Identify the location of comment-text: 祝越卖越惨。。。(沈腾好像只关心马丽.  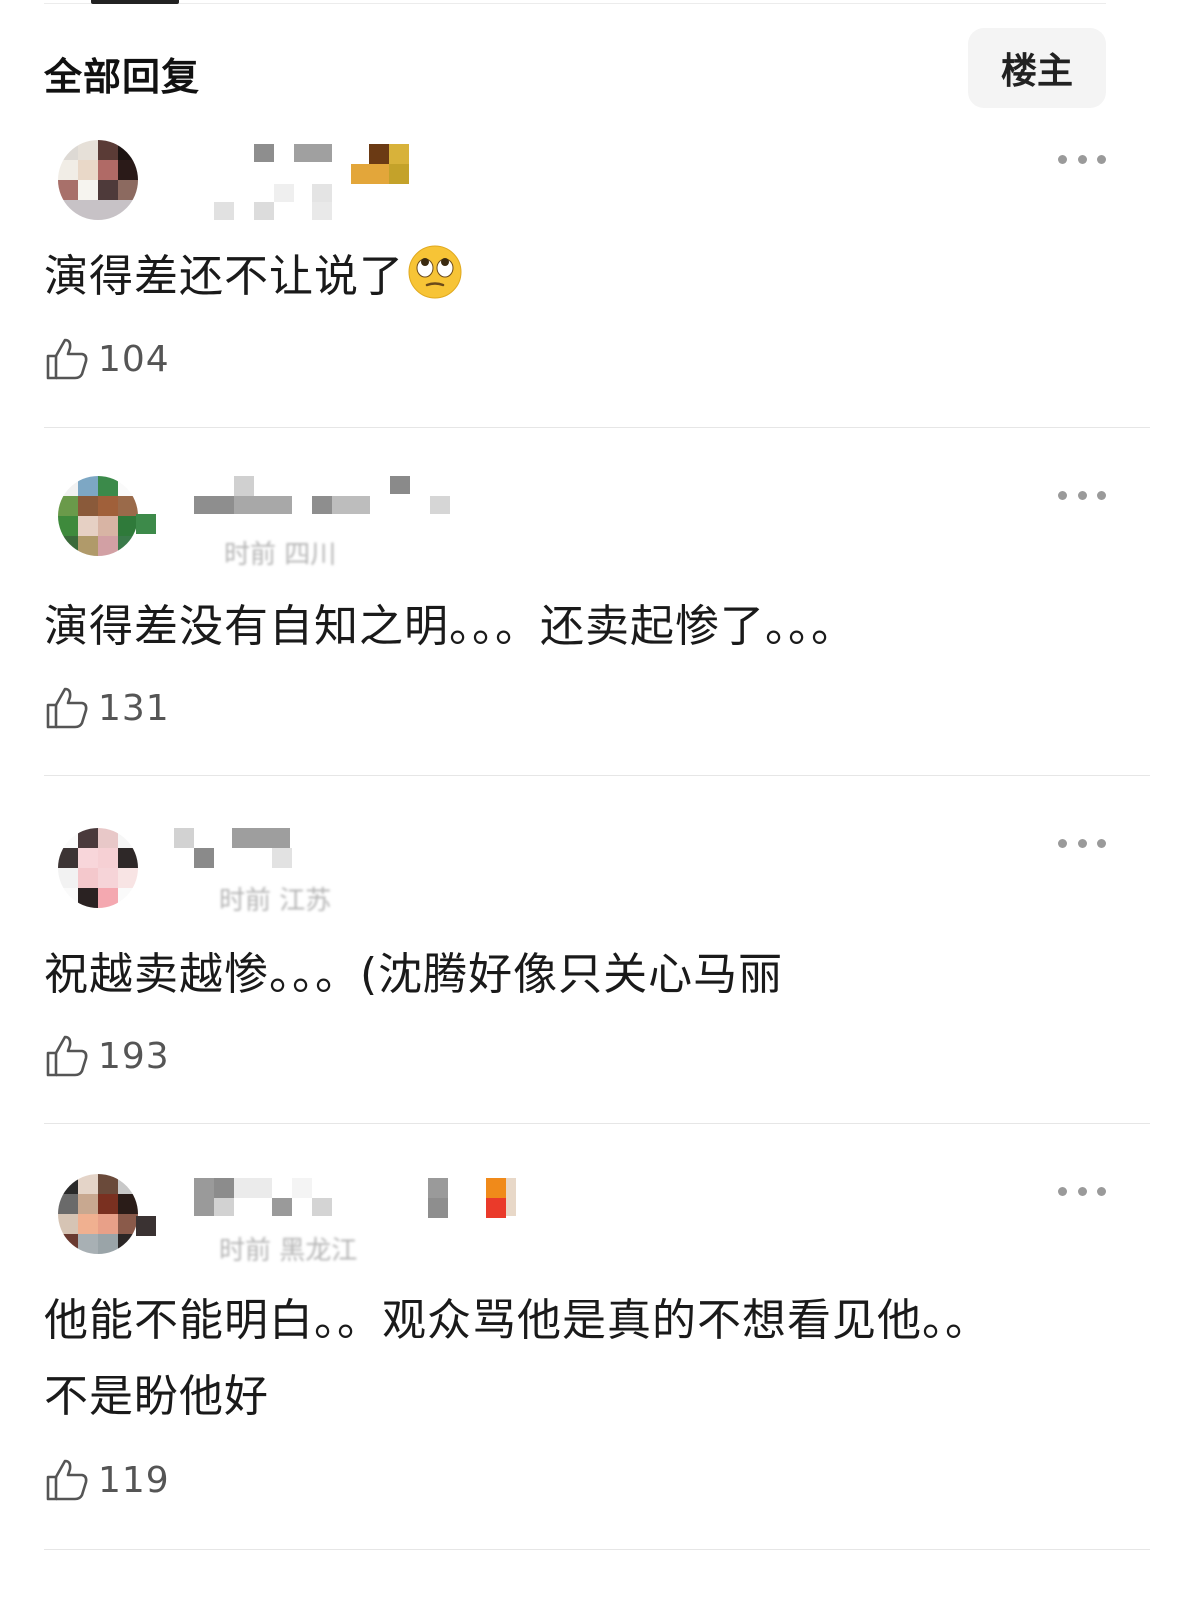
(414, 974).